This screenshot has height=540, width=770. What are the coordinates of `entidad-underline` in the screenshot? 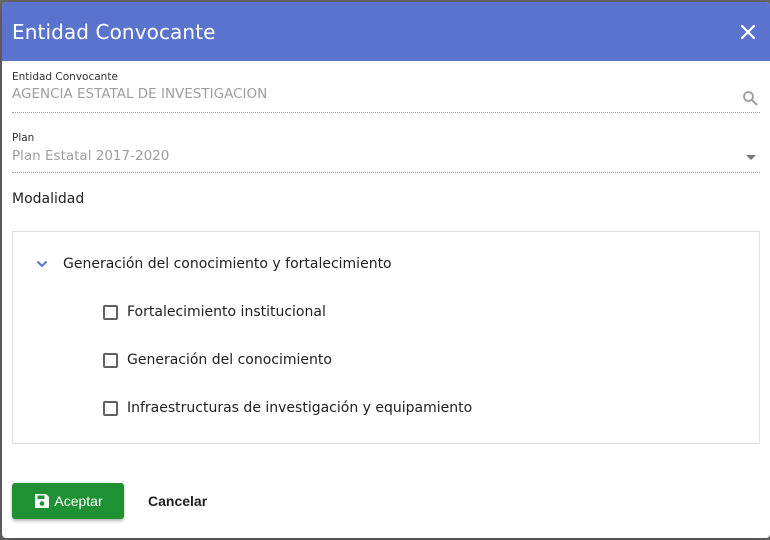 It's located at (386, 112).